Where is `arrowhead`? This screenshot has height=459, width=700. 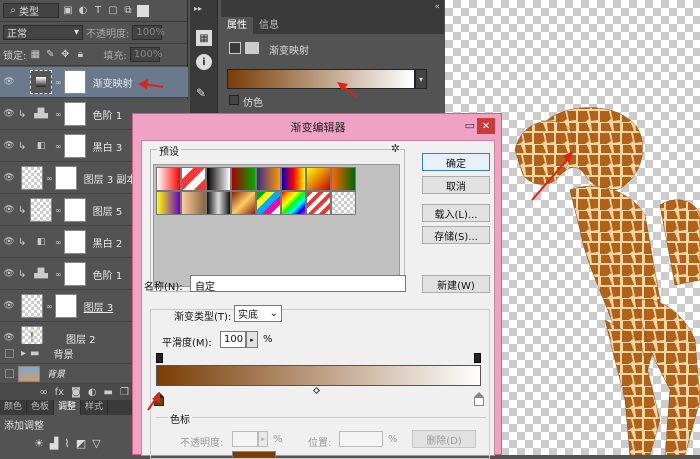
arrowhead is located at coordinates (143, 84).